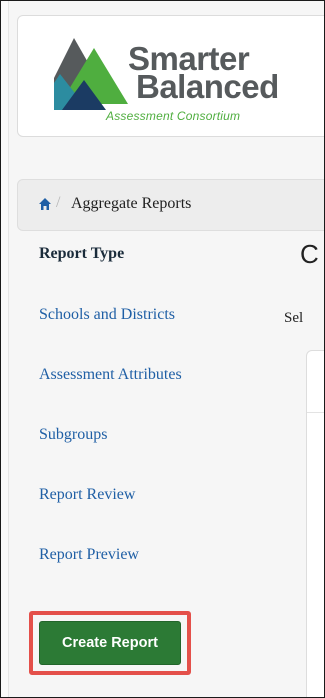 The width and height of the screenshot is (325, 698). Describe the element at coordinates (107, 315) in the screenshot. I see `sidebar-item-schools-and-districts: Schools and Districts` at that location.